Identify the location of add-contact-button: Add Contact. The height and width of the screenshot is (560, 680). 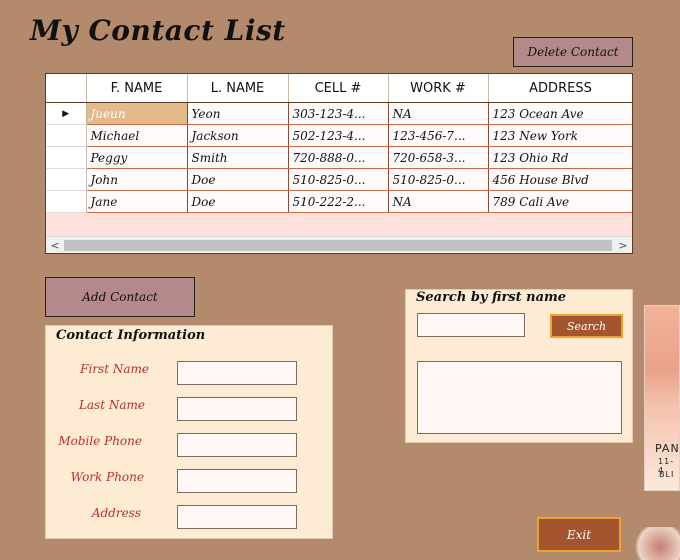
(120, 297).